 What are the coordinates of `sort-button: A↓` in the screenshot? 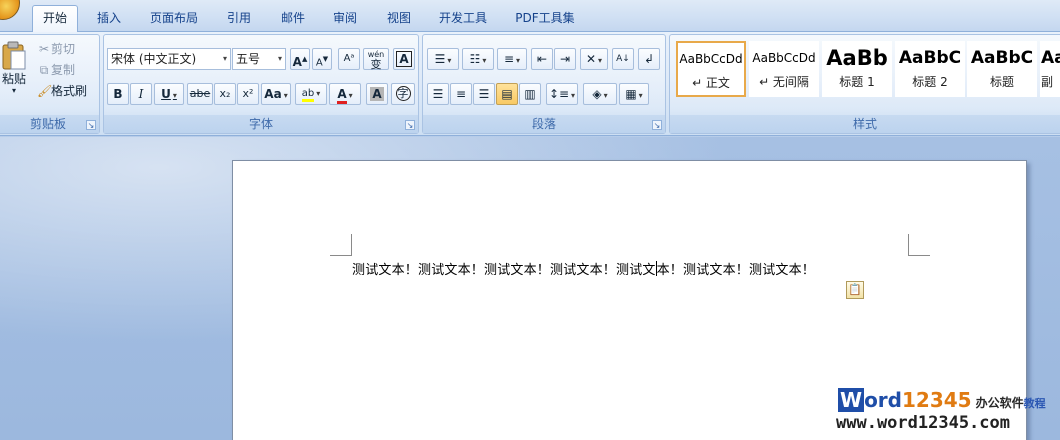 It's located at (623, 59).